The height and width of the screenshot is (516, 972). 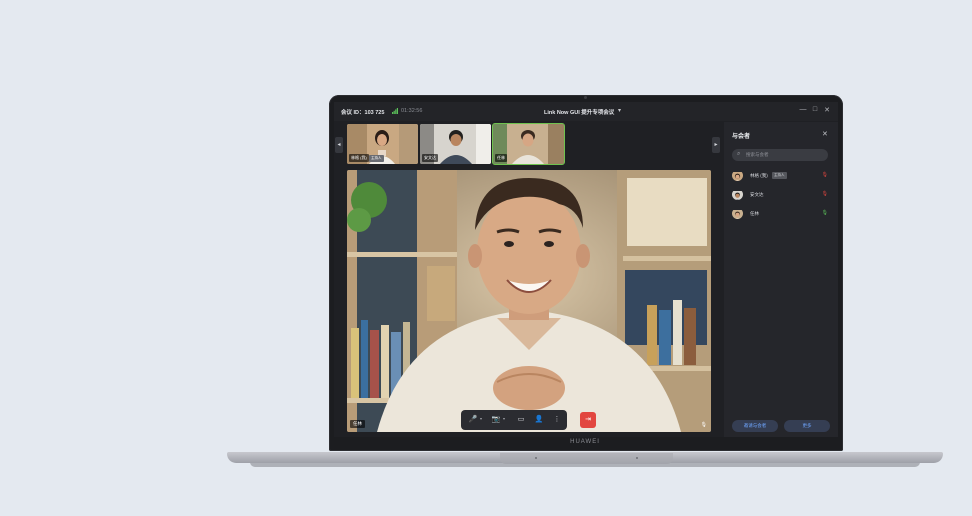 I want to click on participant-name: 任林, so click(x=754, y=213).